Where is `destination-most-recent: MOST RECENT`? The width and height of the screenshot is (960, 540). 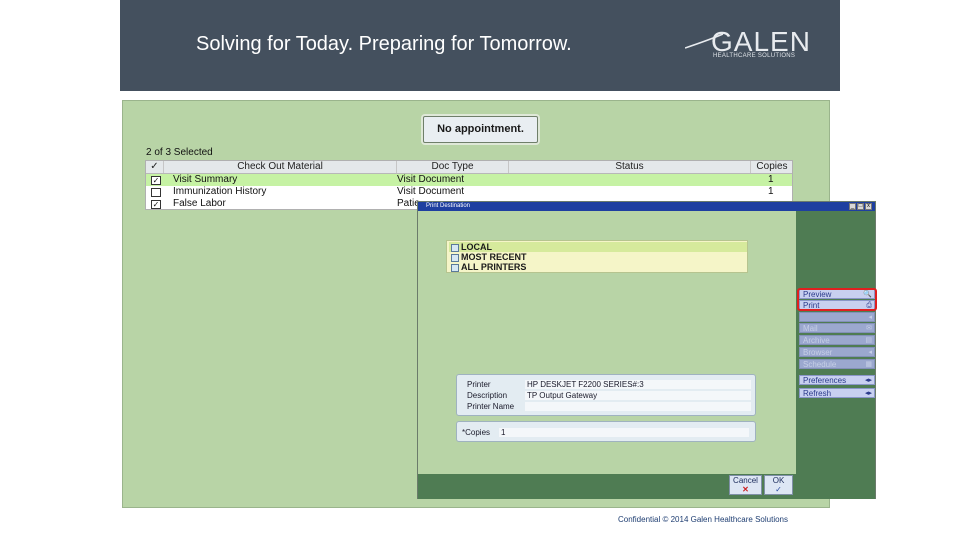
destination-most-recent: MOST RECENT is located at coordinates (598, 257).